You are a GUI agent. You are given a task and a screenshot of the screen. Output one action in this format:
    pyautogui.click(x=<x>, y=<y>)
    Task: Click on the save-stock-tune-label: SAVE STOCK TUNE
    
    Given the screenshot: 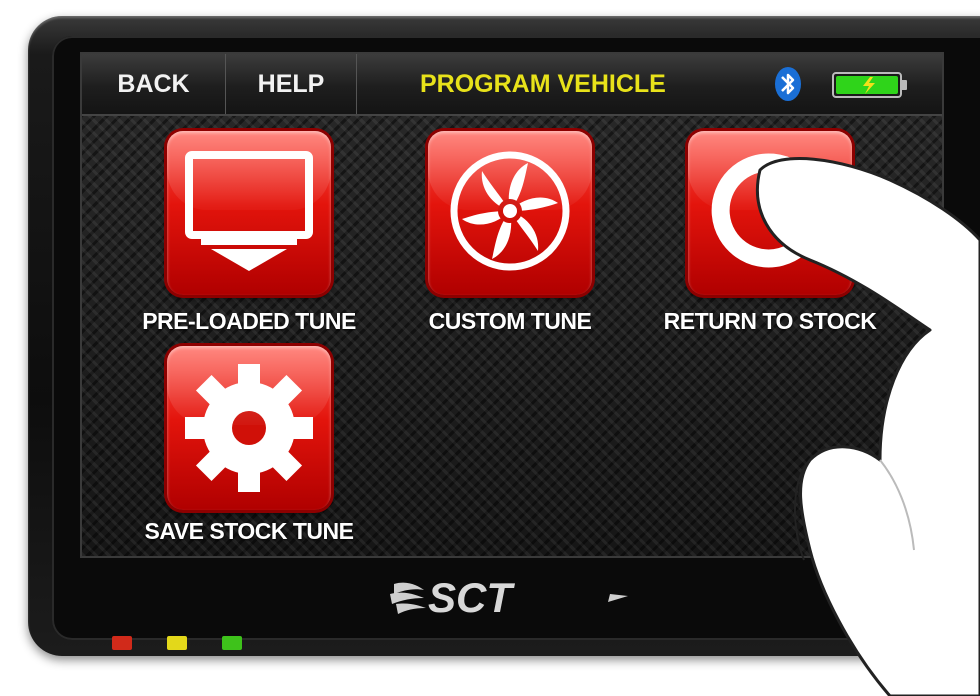 What is the action you would take?
    pyautogui.click(x=249, y=531)
    